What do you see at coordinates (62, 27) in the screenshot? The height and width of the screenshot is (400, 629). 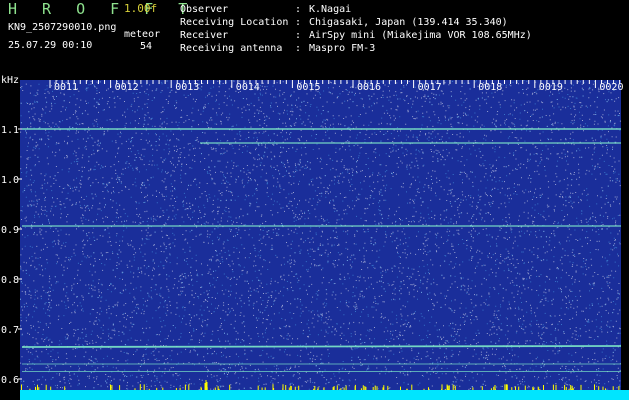 I see `filename-label: KN9_2507290010.png` at bounding box center [62, 27].